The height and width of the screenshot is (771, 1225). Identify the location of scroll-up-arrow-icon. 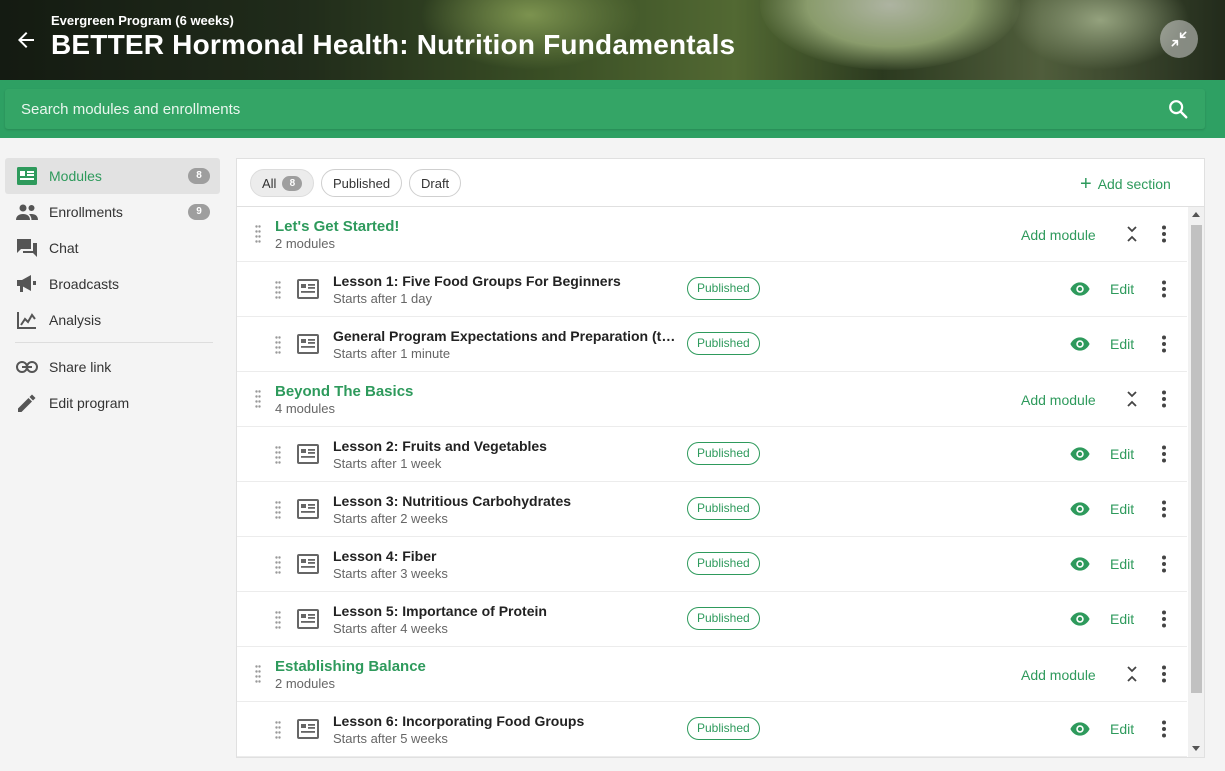
(1196, 214).